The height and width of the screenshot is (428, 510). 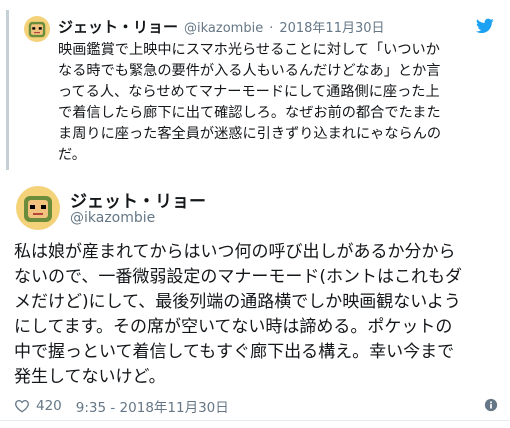 What do you see at coordinates (37, 29) in the screenshot?
I see `quoted-avatar` at bounding box center [37, 29].